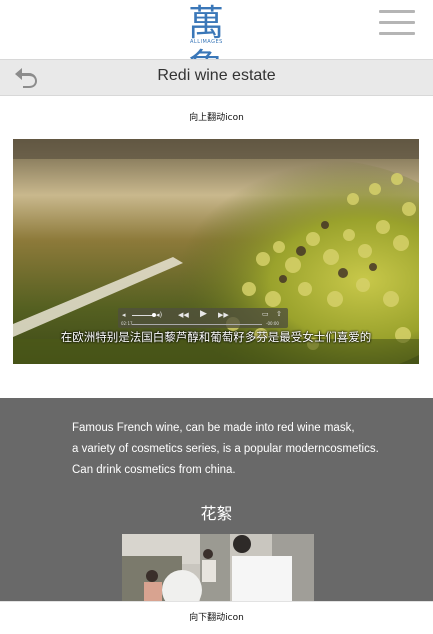  I want to click on video-subtitle: 在欧洲特别是法国白藜芦醇和葡萄籽多芬是最受女士们喜爱的, so click(216, 337).